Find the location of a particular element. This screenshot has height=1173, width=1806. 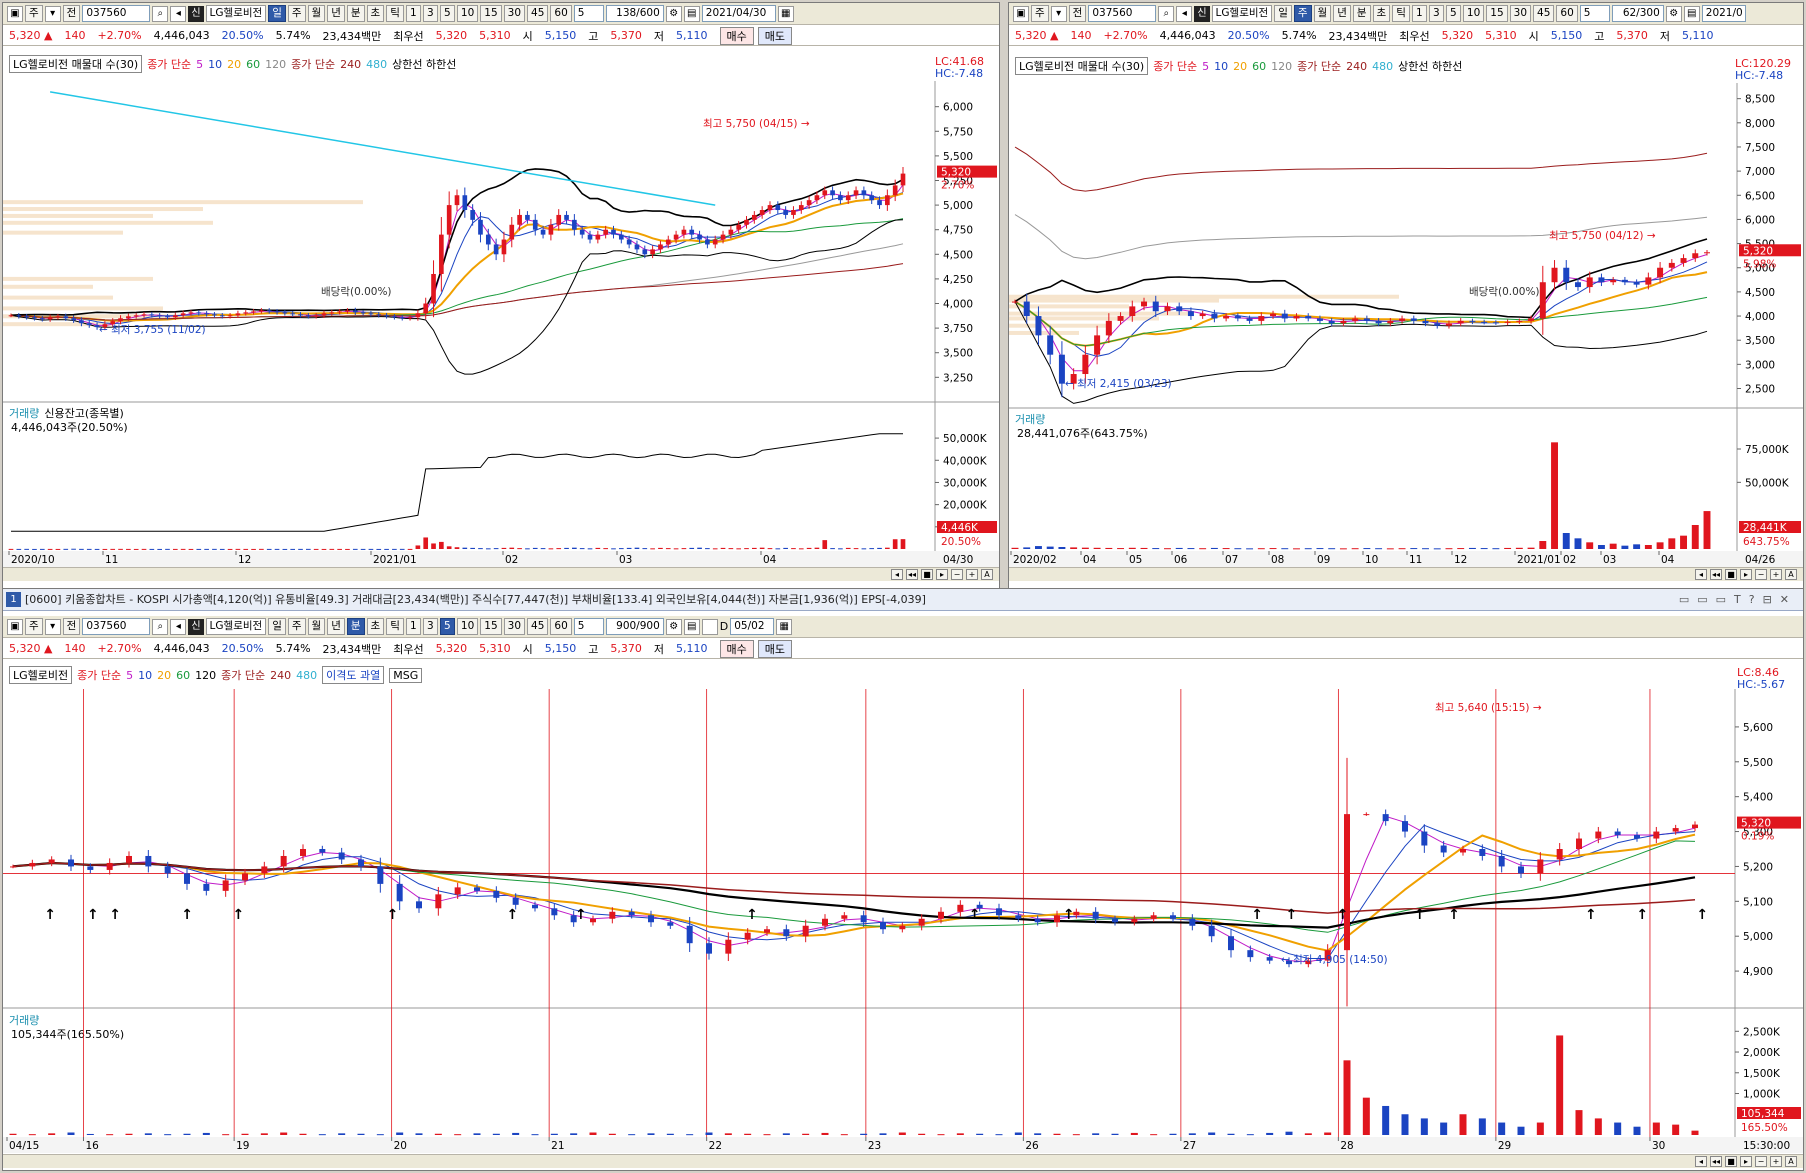

zoom-out-icon: − is located at coordinates (1761, 574).